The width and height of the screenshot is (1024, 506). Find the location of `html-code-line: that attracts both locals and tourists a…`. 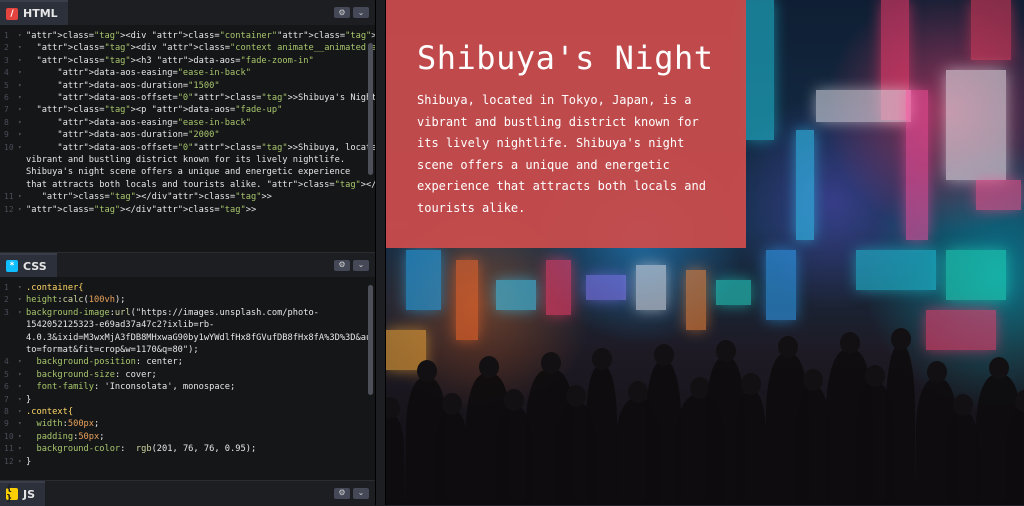

html-code-line: that attracts both locals and tourists a… is located at coordinates (187, 185).